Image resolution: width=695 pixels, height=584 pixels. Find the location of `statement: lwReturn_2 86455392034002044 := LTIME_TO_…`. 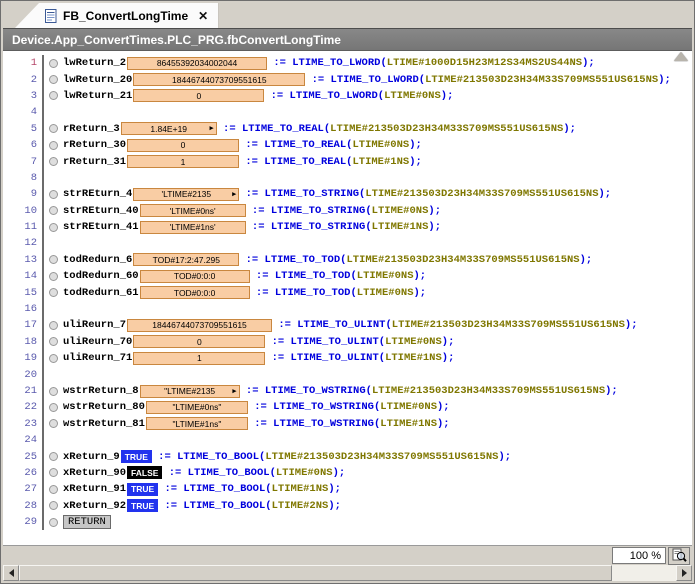

statement: lwReturn_2 86455392034002044 := LTIME_TO_… is located at coordinates (329, 63).